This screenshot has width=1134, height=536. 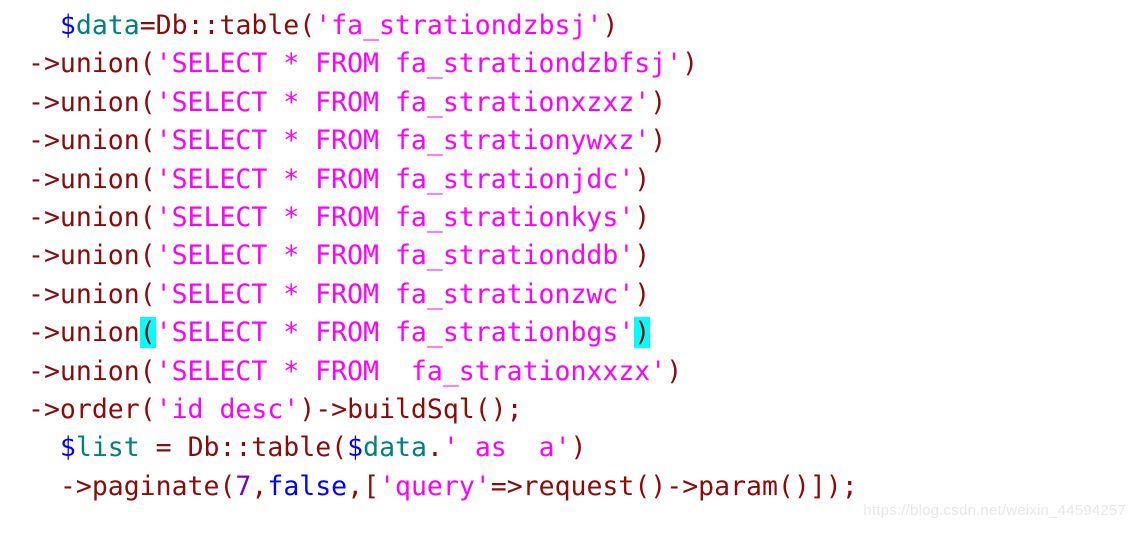 I want to click on code-token-string: ' as a', so click(x=506, y=448).